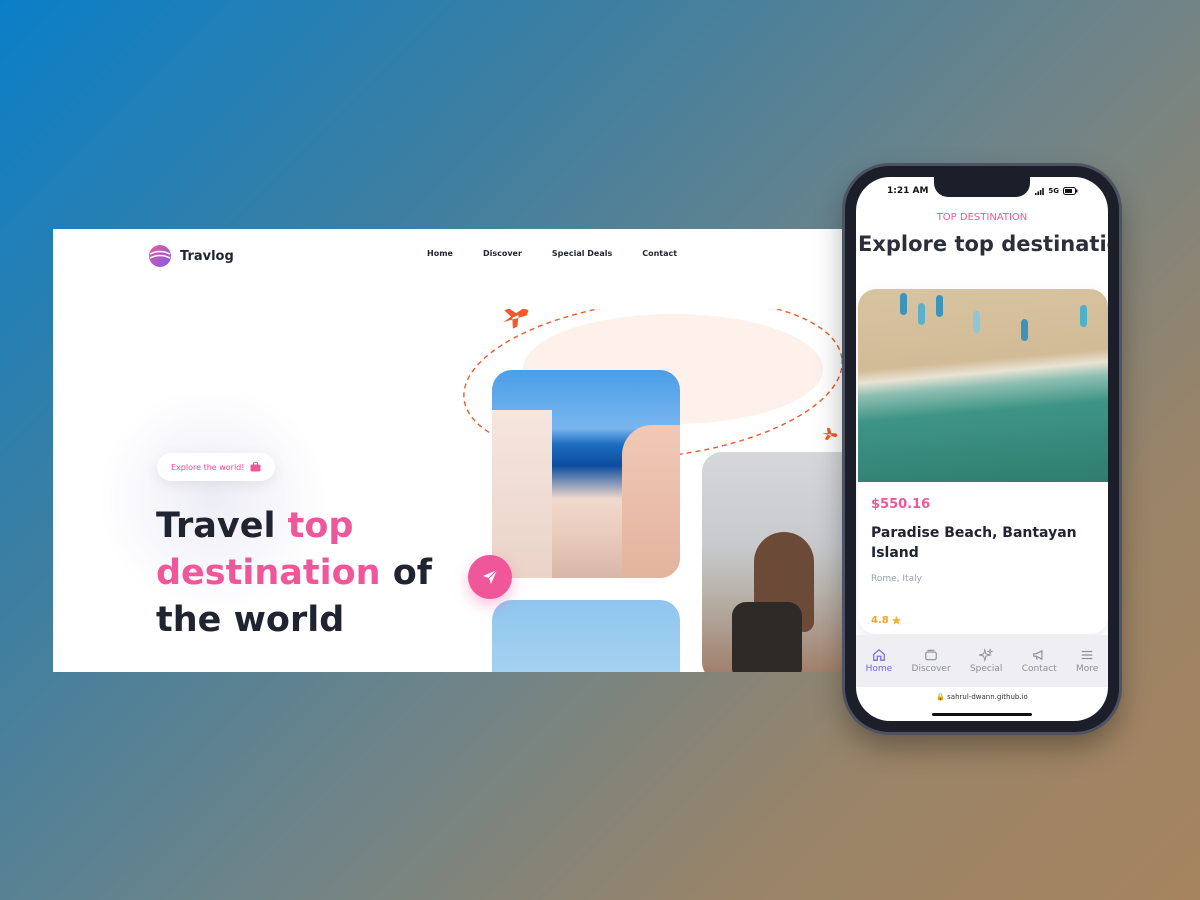 The width and height of the screenshot is (1200, 900). I want to click on network-label: 5G, so click(1053, 191).